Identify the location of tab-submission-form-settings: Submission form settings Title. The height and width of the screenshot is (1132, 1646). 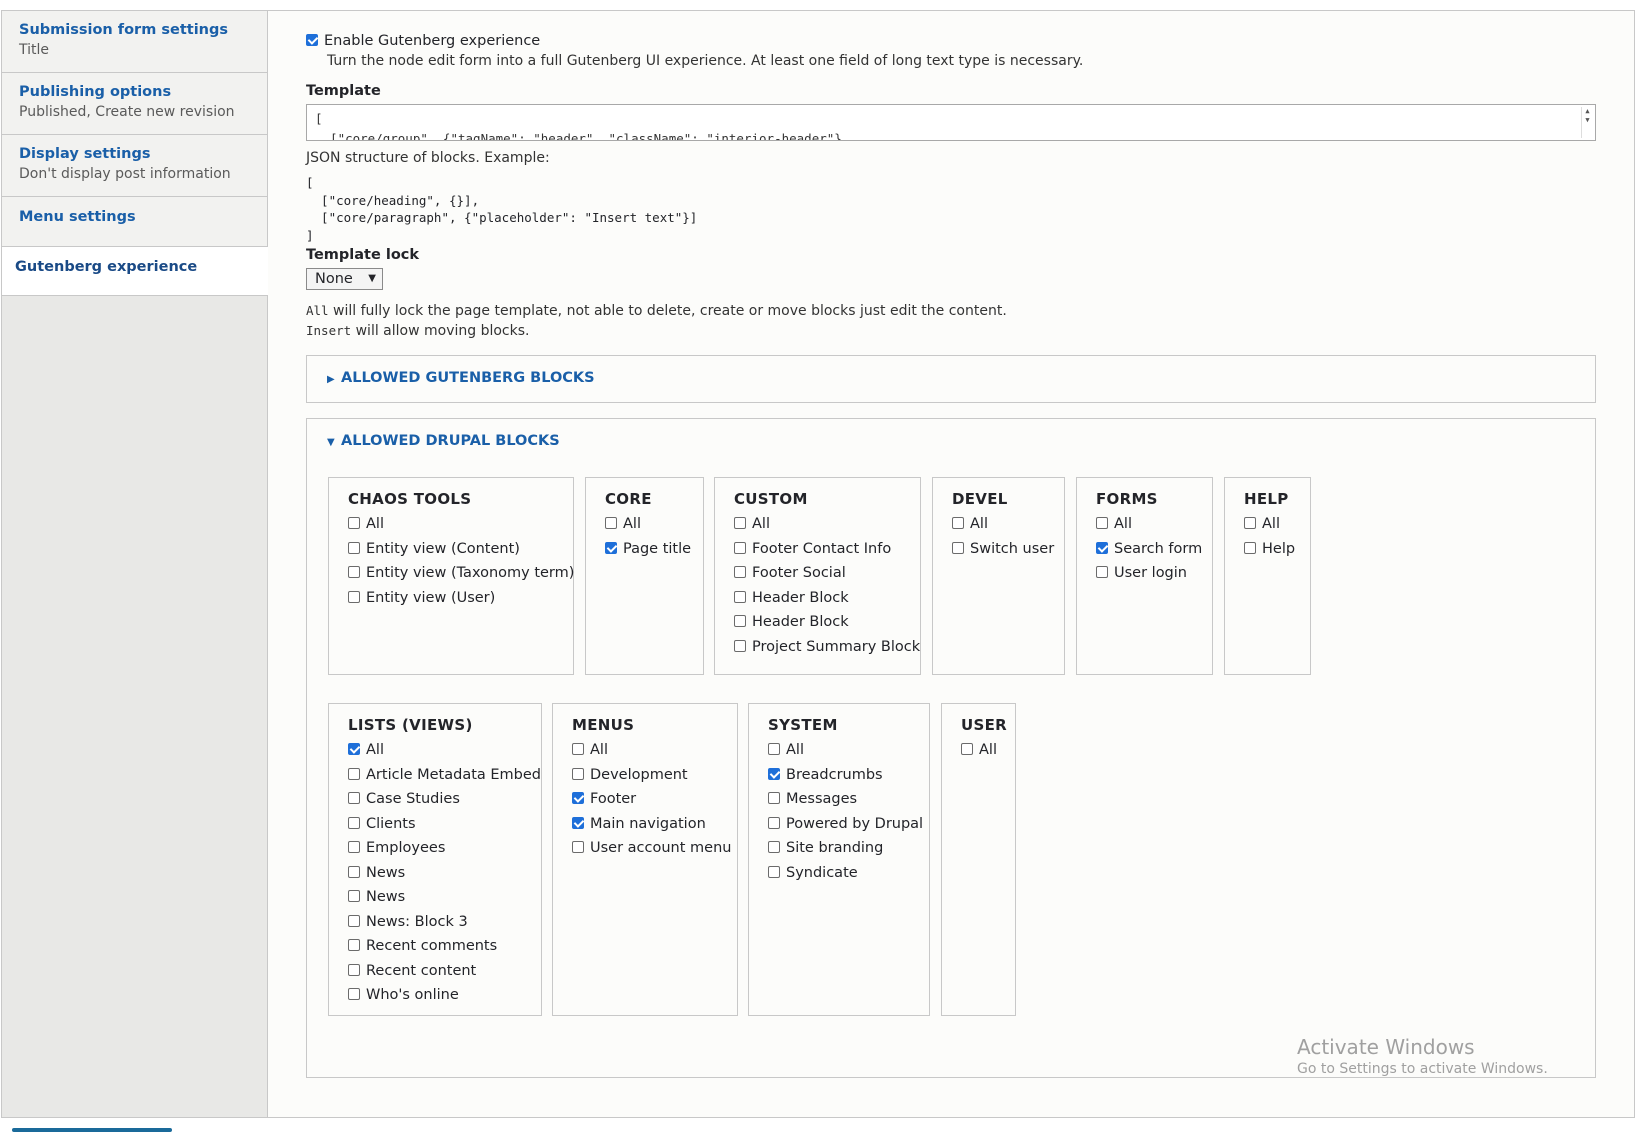
(134, 42).